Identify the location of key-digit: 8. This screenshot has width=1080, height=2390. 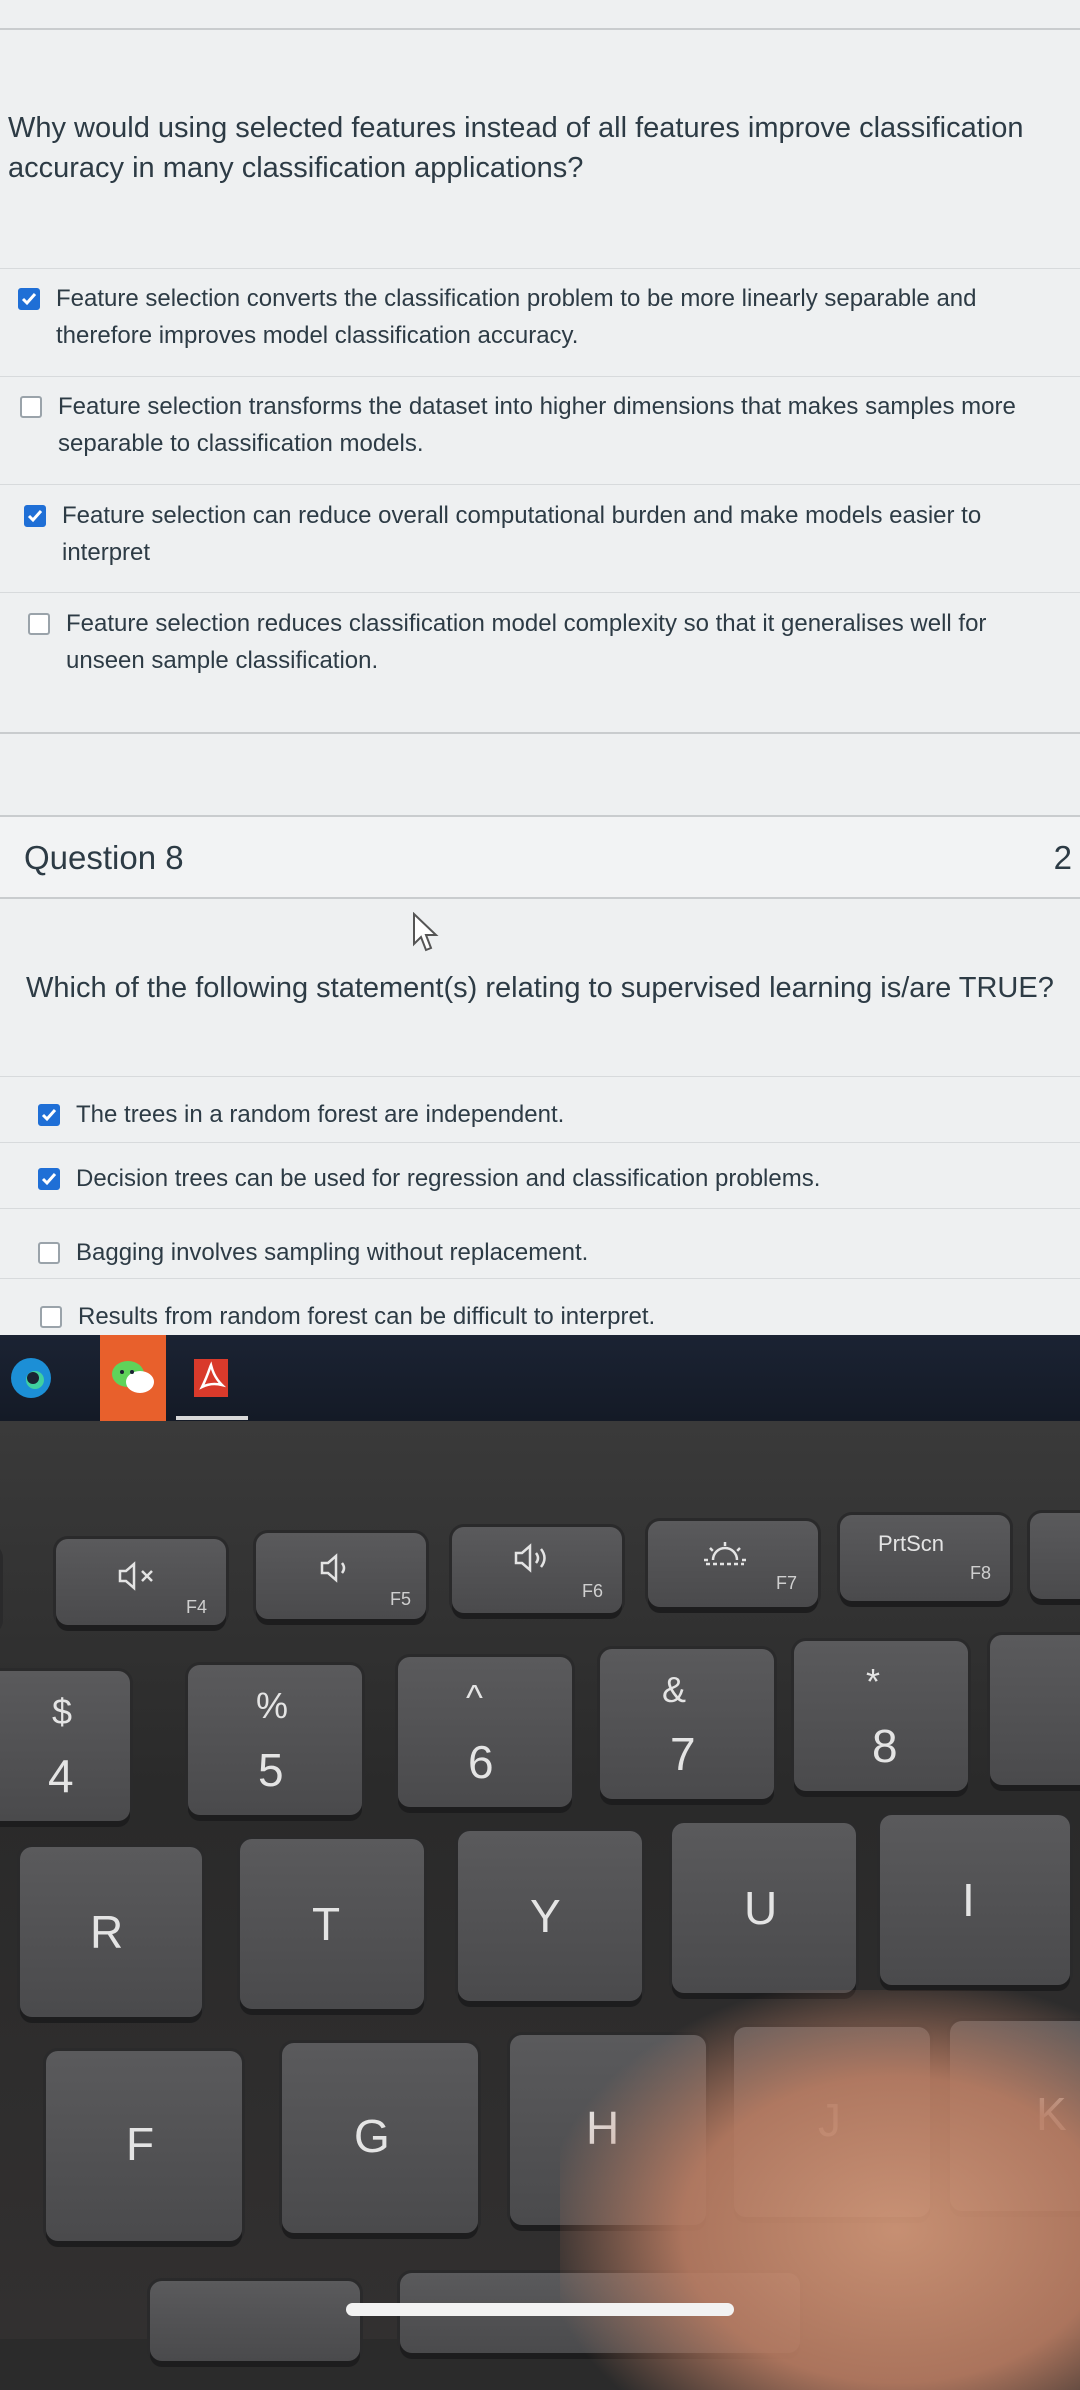
(885, 1746).